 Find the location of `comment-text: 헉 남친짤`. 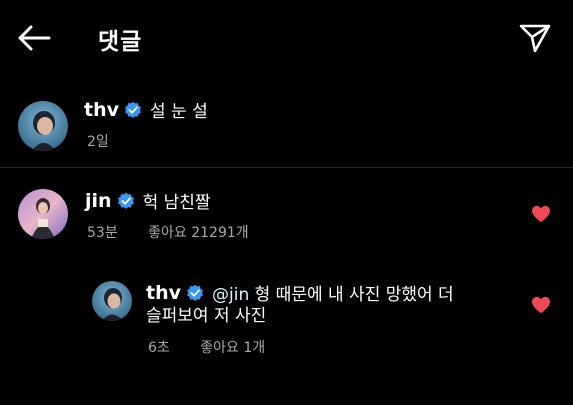

comment-text: 헉 남친짤 is located at coordinates (176, 203).